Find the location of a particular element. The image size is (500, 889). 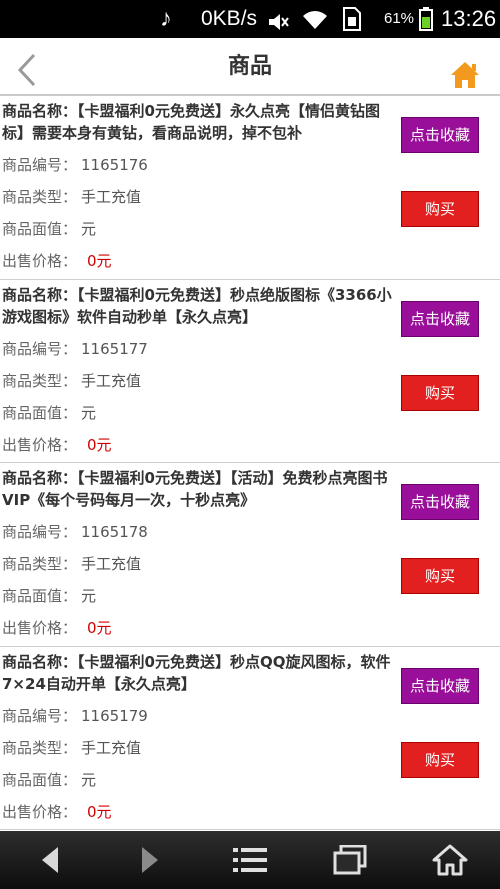

product-code-row: 商品编号： 1165177 is located at coordinates (75, 349).